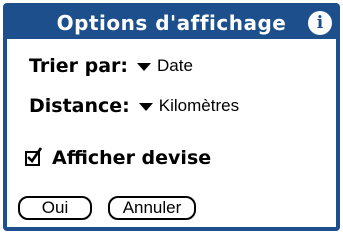 The width and height of the screenshot is (343, 240). I want to click on cancel-button: Annuler, so click(152, 208).